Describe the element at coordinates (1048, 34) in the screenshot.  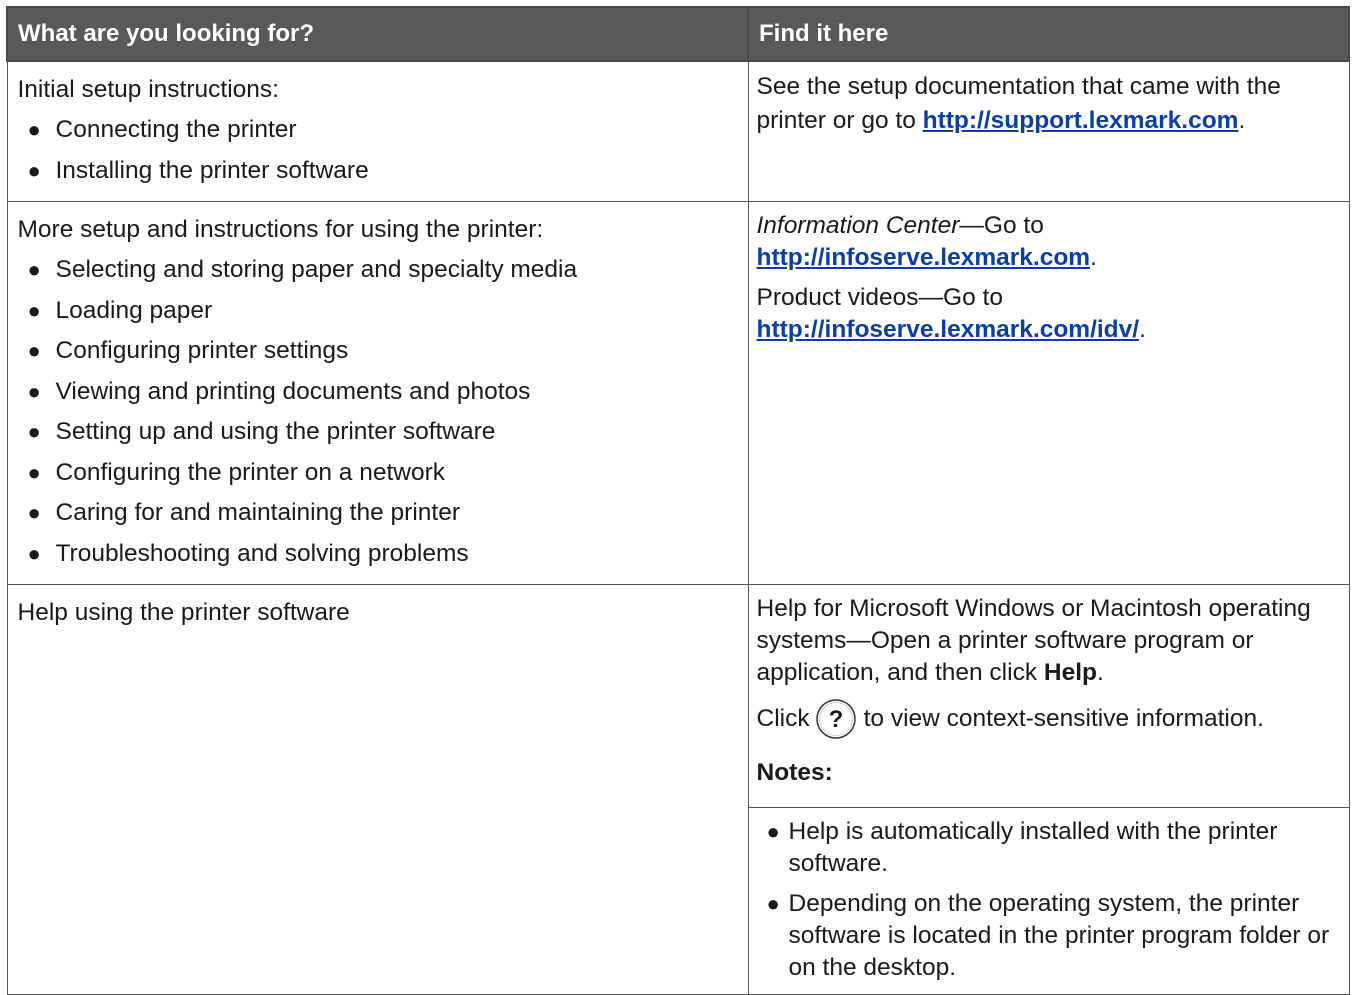
I see `header-find-it-here: Find it here` at that location.